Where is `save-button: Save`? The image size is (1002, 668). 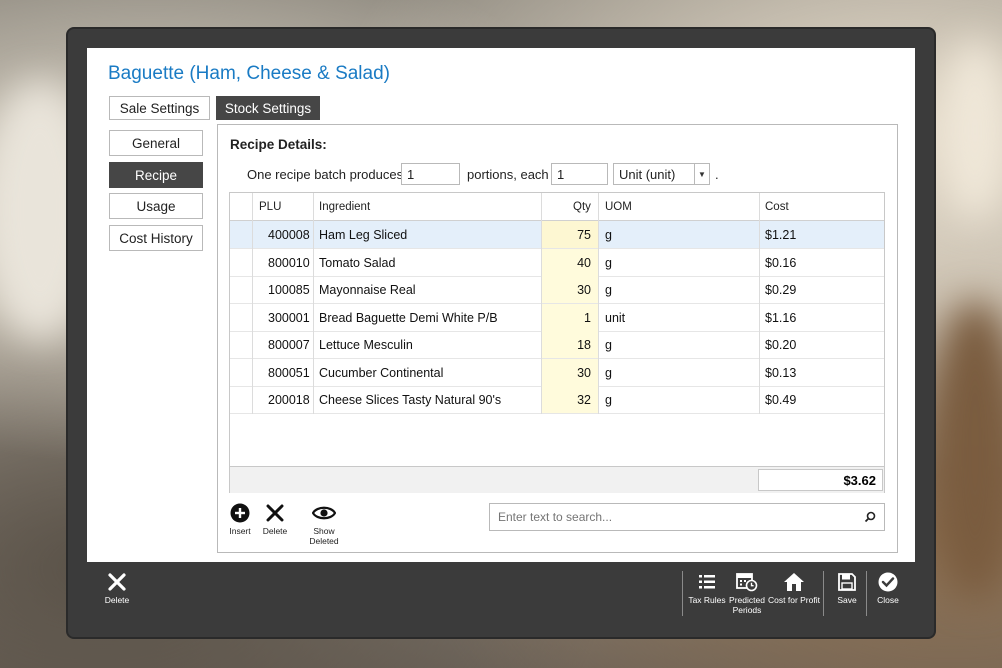 save-button: Save is located at coordinates (847, 588).